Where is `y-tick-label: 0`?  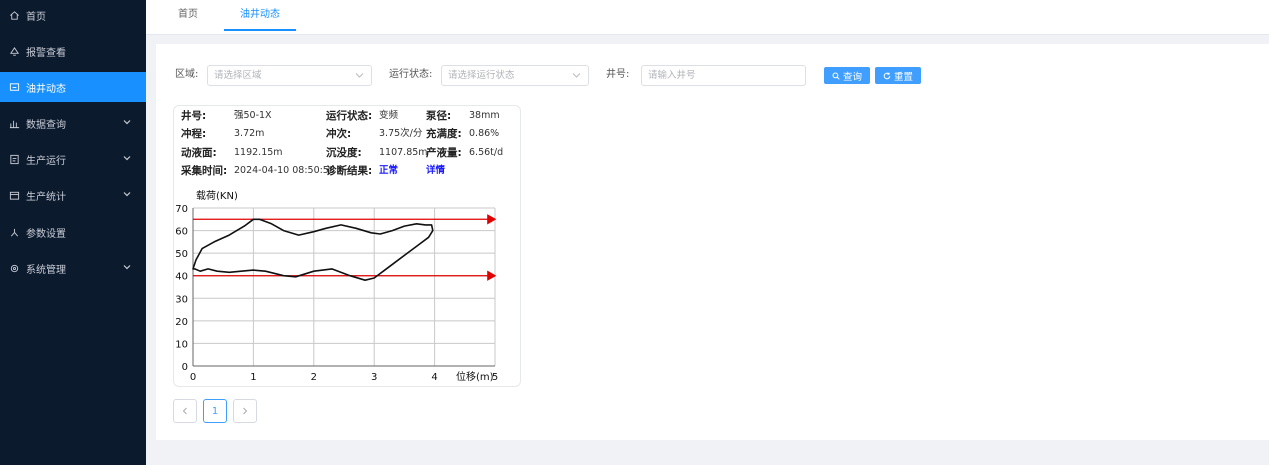
y-tick-label: 0 is located at coordinates (185, 367).